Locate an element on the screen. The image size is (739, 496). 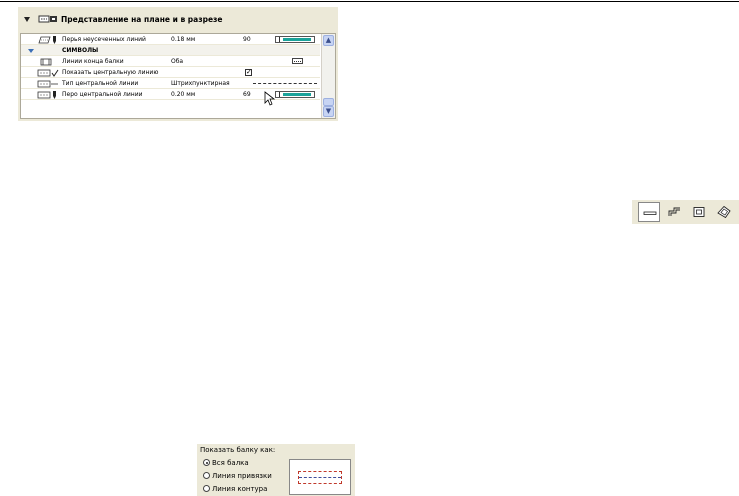
scroll-thumb is located at coordinates (328, 102).